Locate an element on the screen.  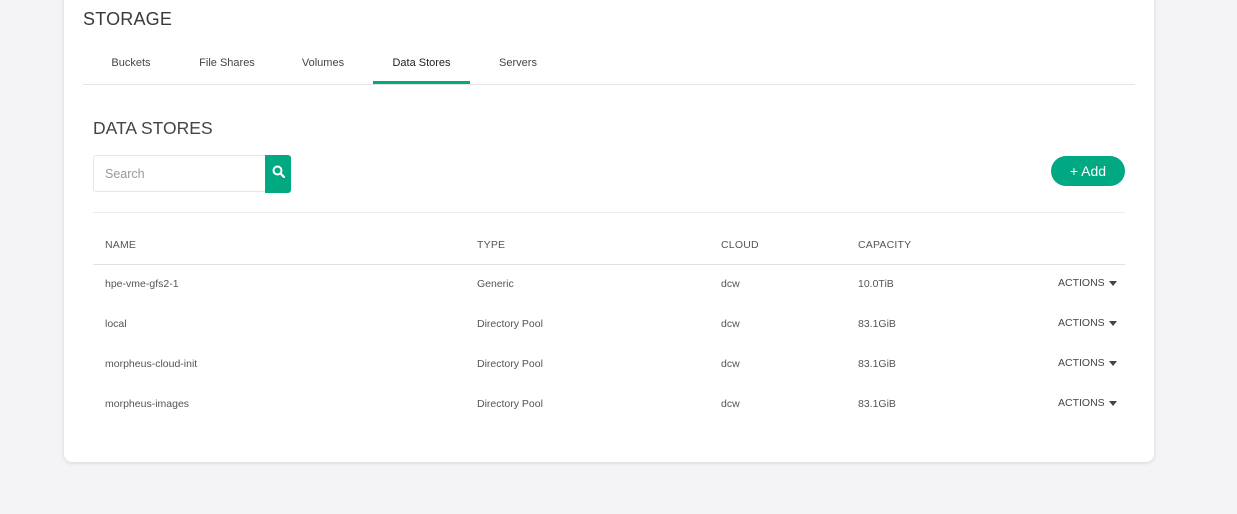
cell-name: morpheus-images is located at coordinates (147, 404).